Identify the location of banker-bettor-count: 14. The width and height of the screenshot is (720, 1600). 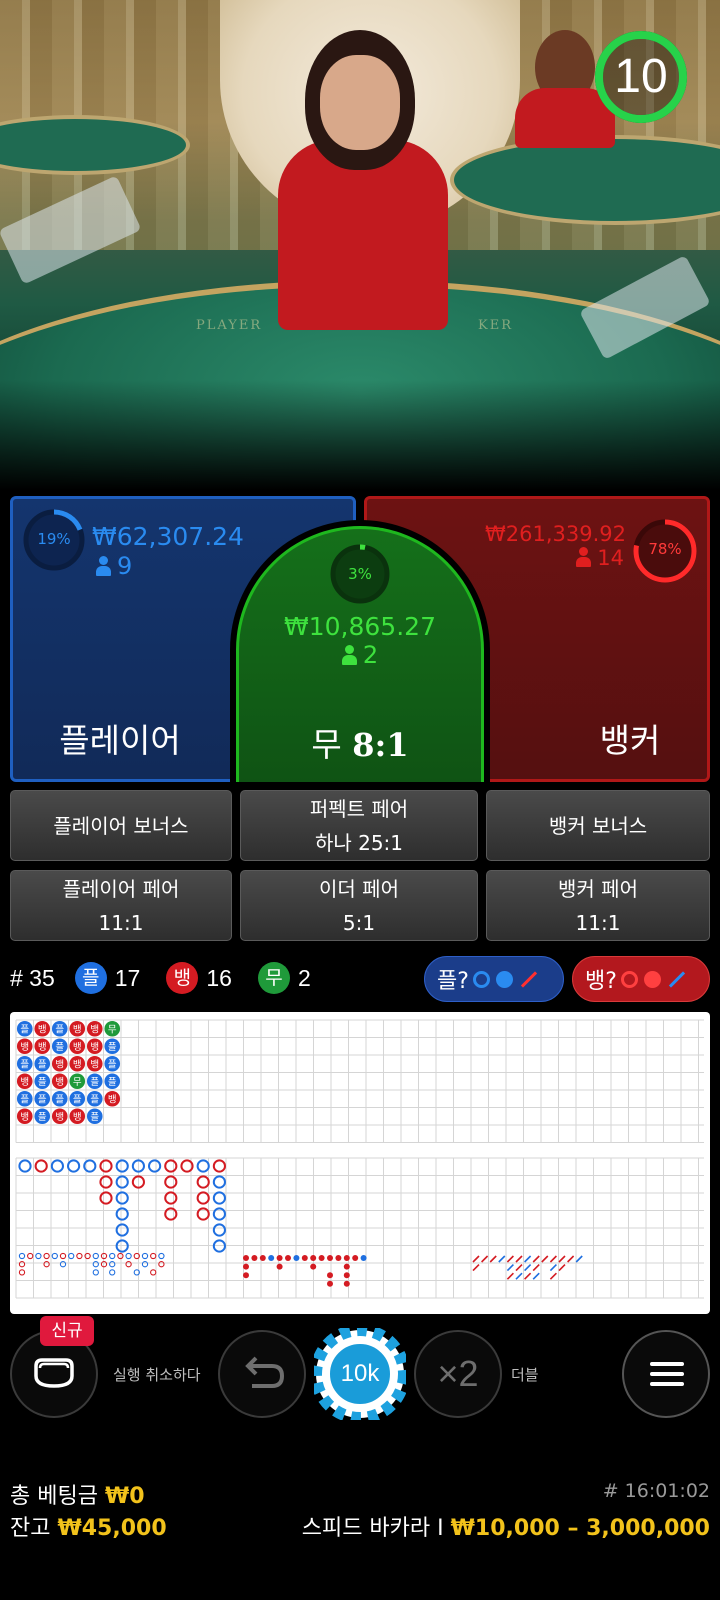
(600, 558).